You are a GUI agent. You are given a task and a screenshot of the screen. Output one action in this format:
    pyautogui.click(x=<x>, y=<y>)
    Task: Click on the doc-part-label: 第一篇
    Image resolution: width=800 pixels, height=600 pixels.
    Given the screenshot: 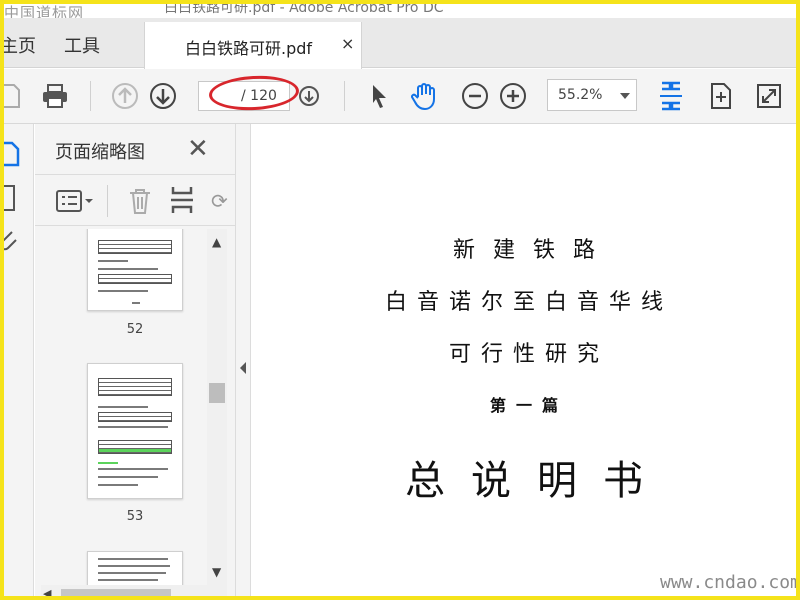 What is the action you would take?
    pyautogui.click(x=528, y=405)
    